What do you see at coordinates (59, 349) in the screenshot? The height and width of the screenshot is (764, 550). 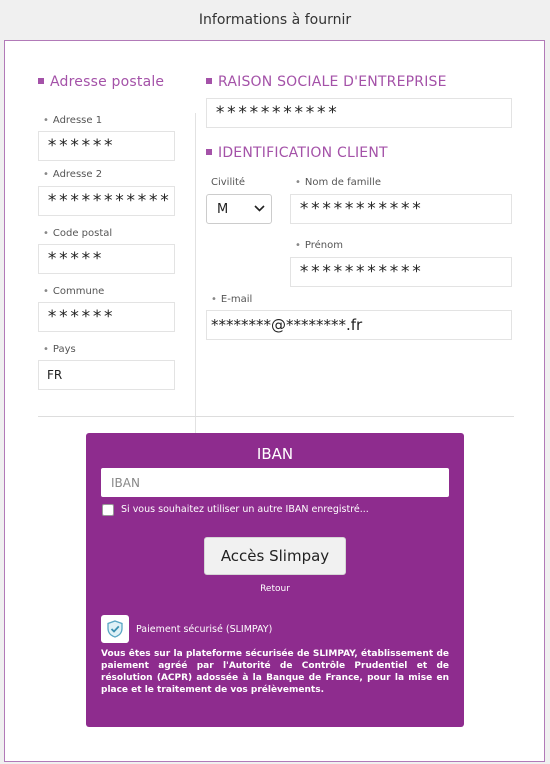 I see `country-label: • Pays` at bounding box center [59, 349].